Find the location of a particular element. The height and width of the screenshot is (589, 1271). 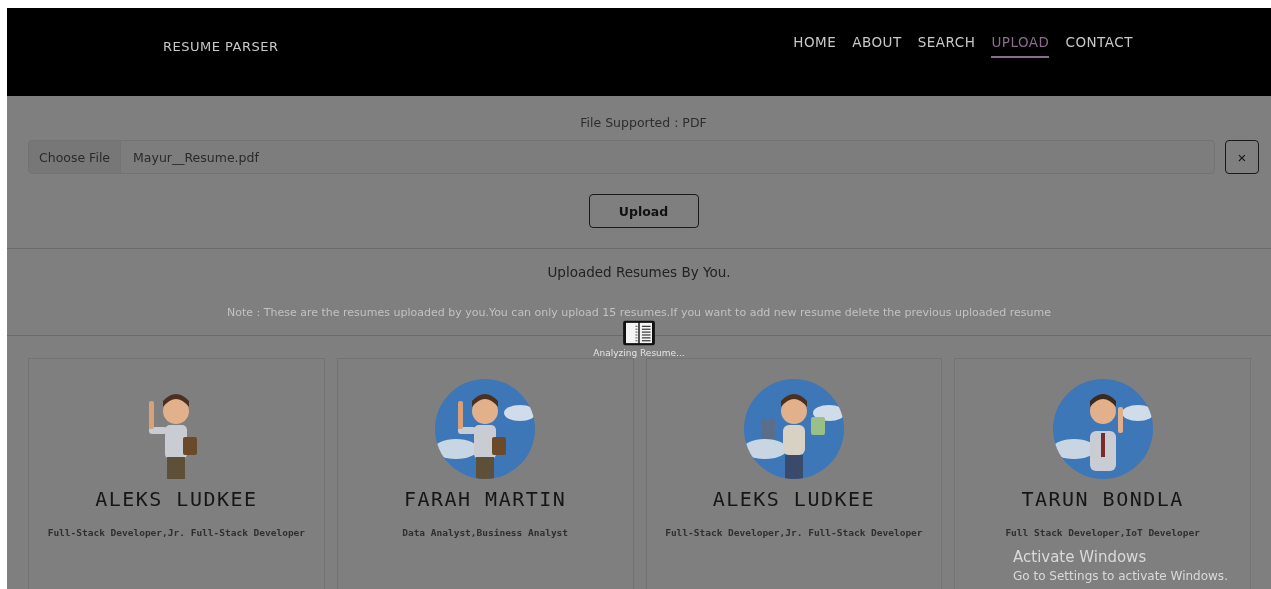

activation-title: Activate Windows is located at coordinates (1080, 557).